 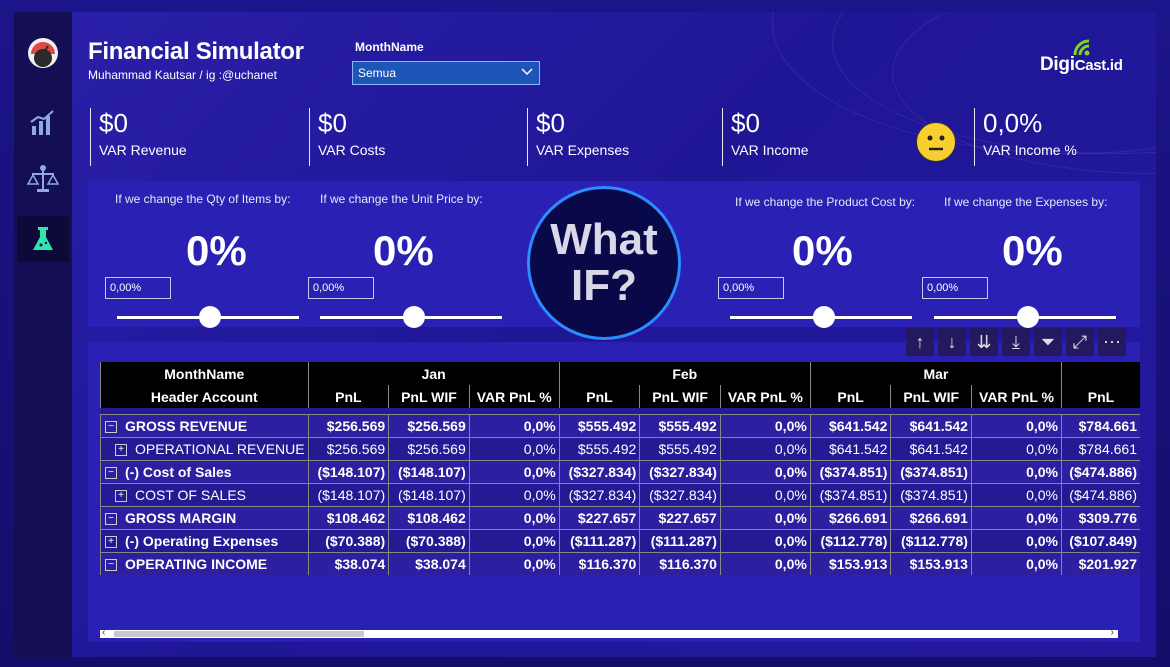 What do you see at coordinates (1098, 65) in the screenshot?
I see `logo-suffix: Cast.id` at bounding box center [1098, 65].